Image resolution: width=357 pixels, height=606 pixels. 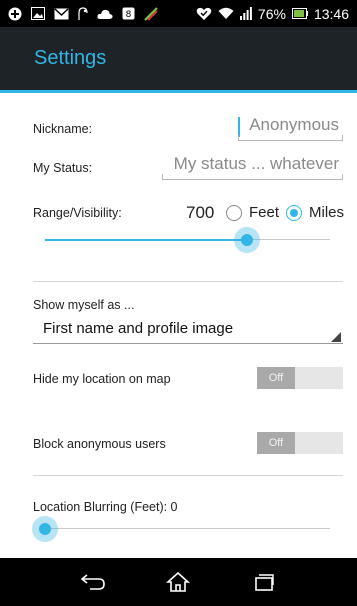 What do you see at coordinates (200, 212) in the screenshot?
I see `range-value: 700` at bounding box center [200, 212].